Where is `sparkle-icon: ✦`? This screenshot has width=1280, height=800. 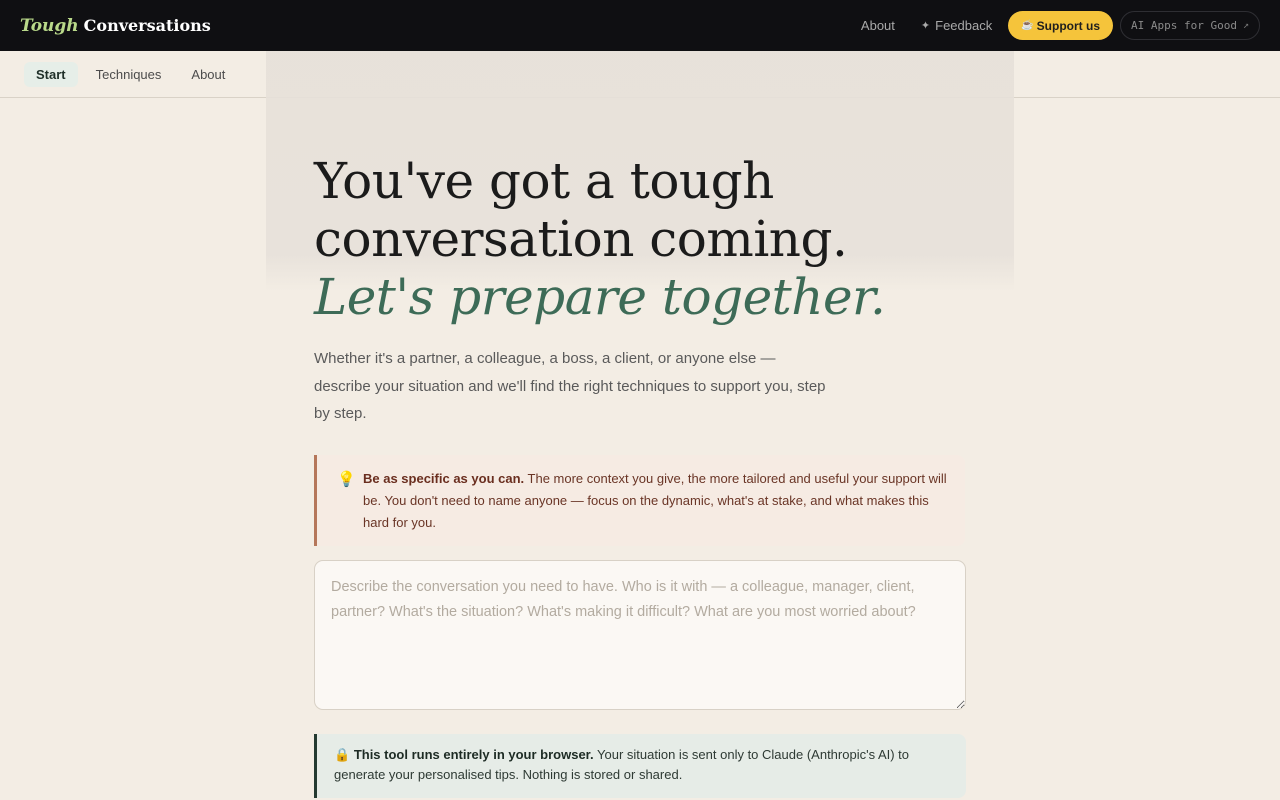 sparkle-icon: ✦ is located at coordinates (925, 26).